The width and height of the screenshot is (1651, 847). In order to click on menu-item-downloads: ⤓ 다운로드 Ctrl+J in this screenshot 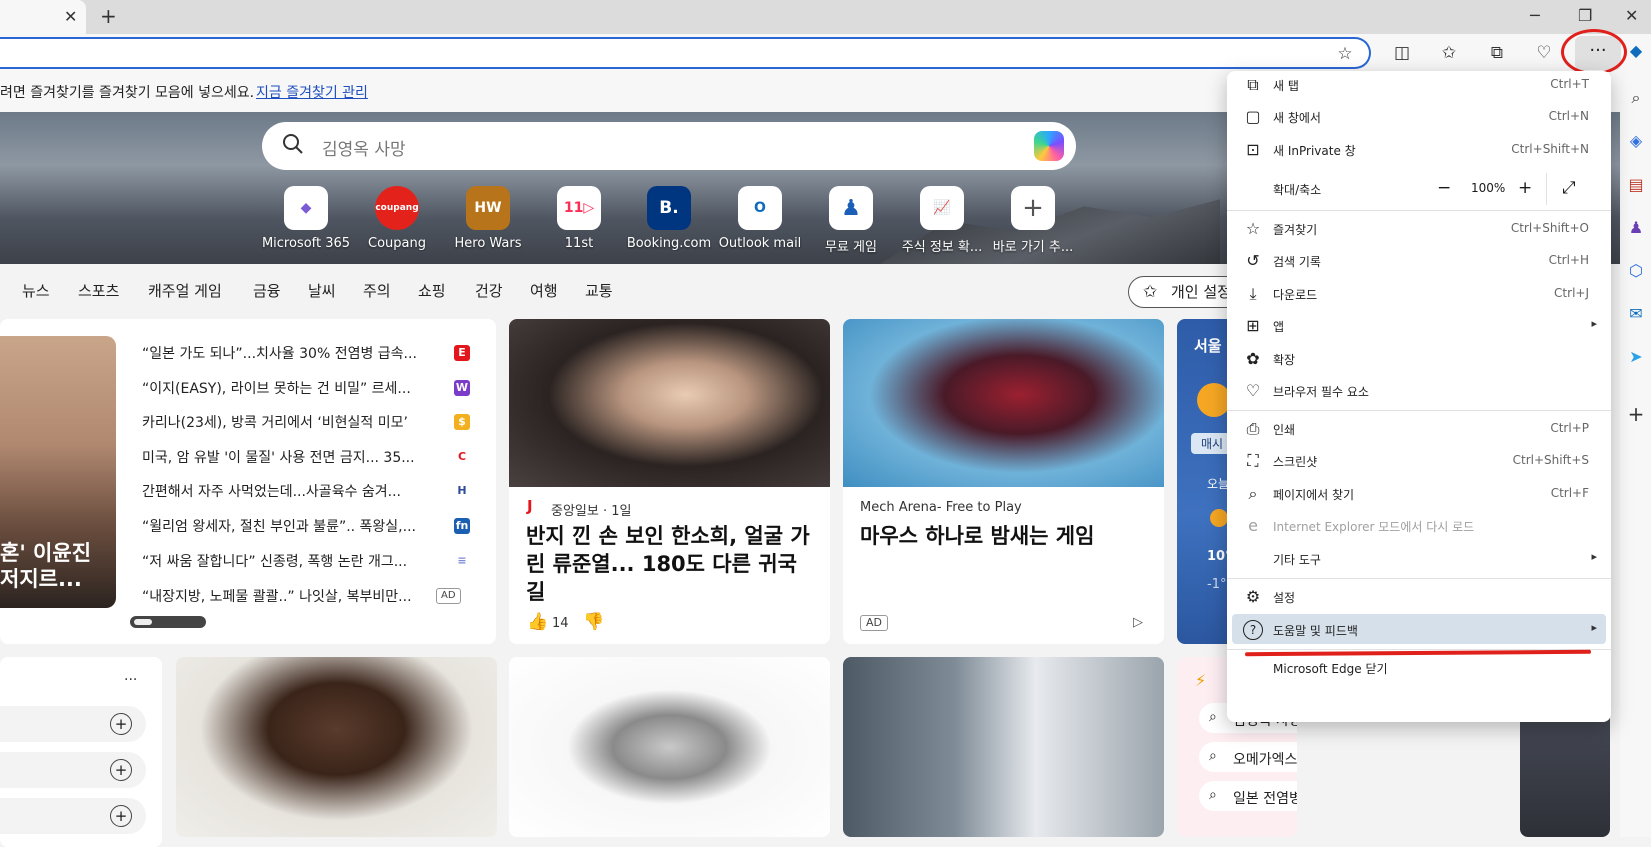, I will do `click(1419, 294)`.